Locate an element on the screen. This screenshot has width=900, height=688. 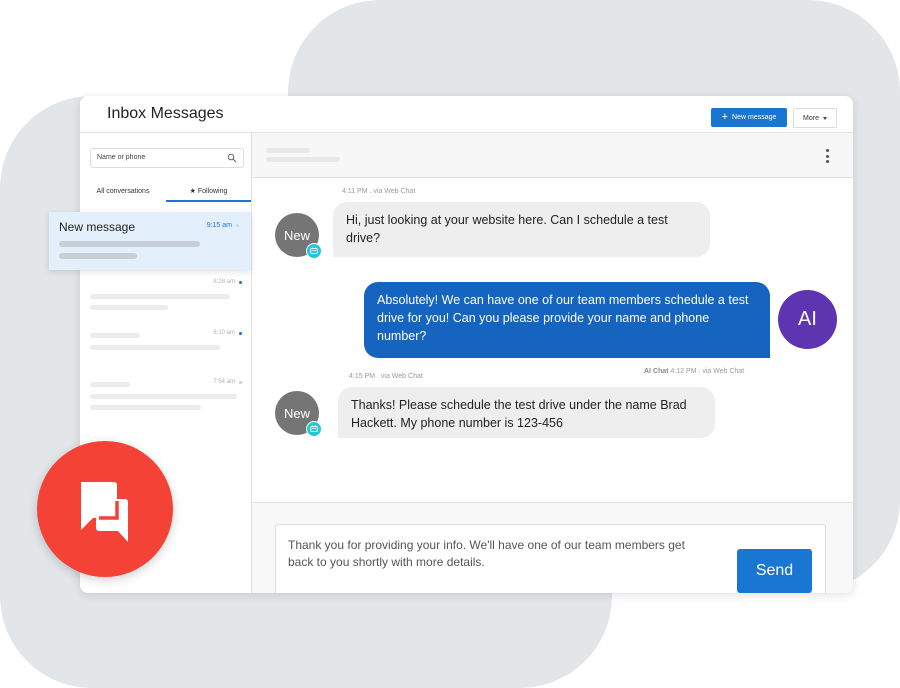
title-bar: Inbox Messages + New message More is located at coordinates (466, 114).